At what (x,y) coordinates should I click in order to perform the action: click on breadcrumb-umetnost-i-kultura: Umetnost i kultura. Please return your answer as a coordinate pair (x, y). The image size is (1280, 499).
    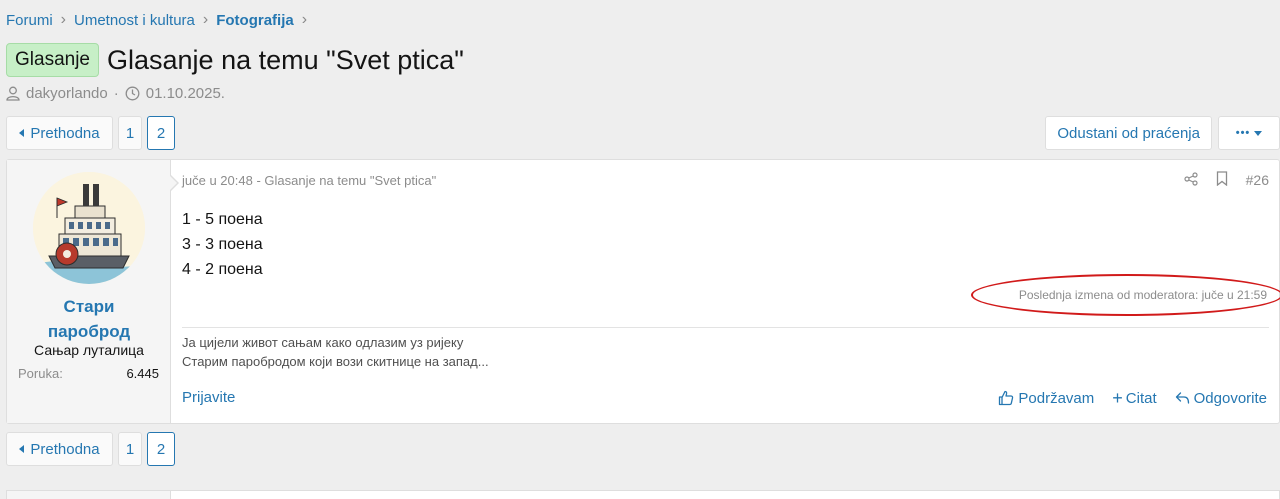
    Looking at the image, I should click on (134, 20).